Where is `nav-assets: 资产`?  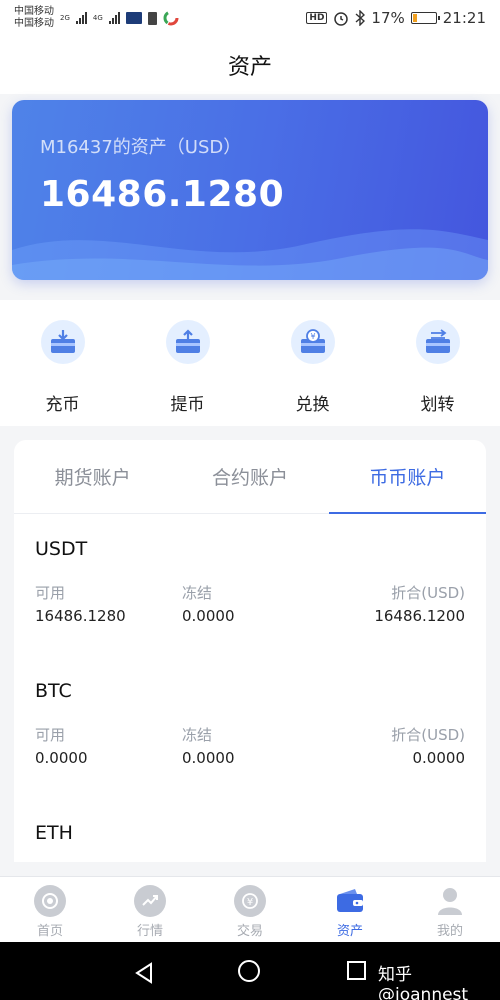 nav-assets: 资产 is located at coordinates (350, 909).